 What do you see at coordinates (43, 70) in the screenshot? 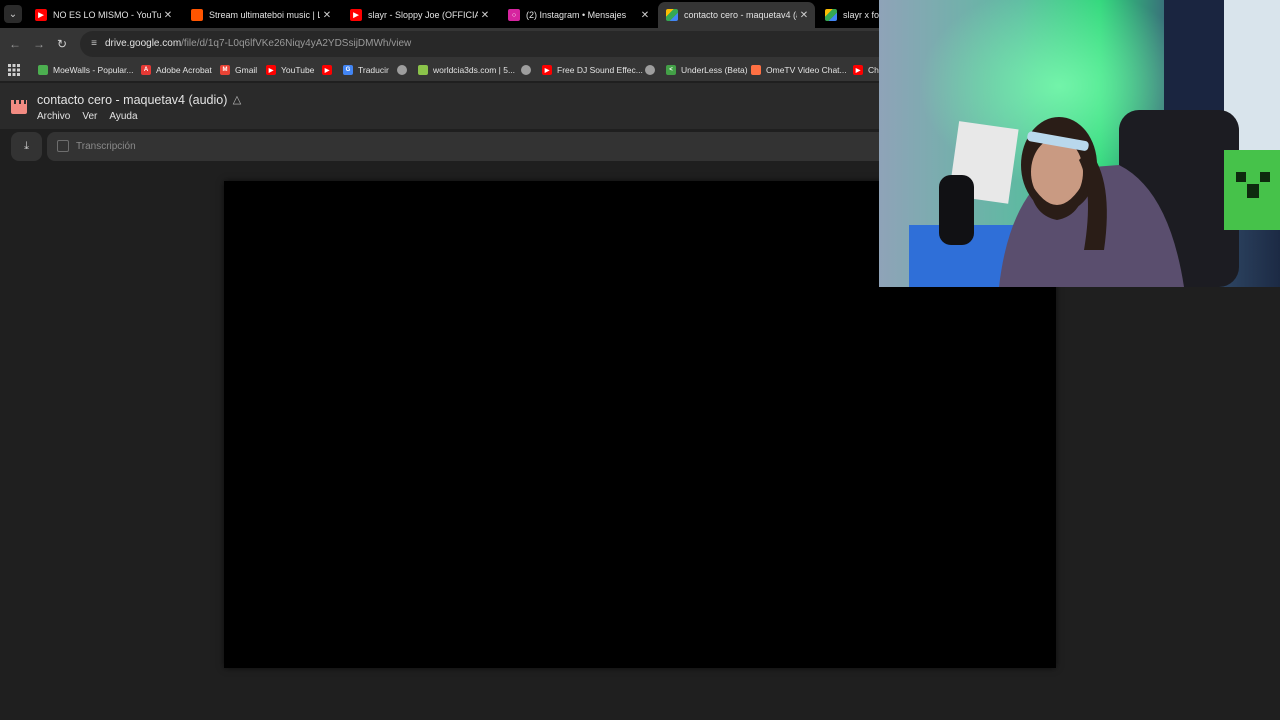
I see `moewalls-icon` at bounding box center [43, 70].